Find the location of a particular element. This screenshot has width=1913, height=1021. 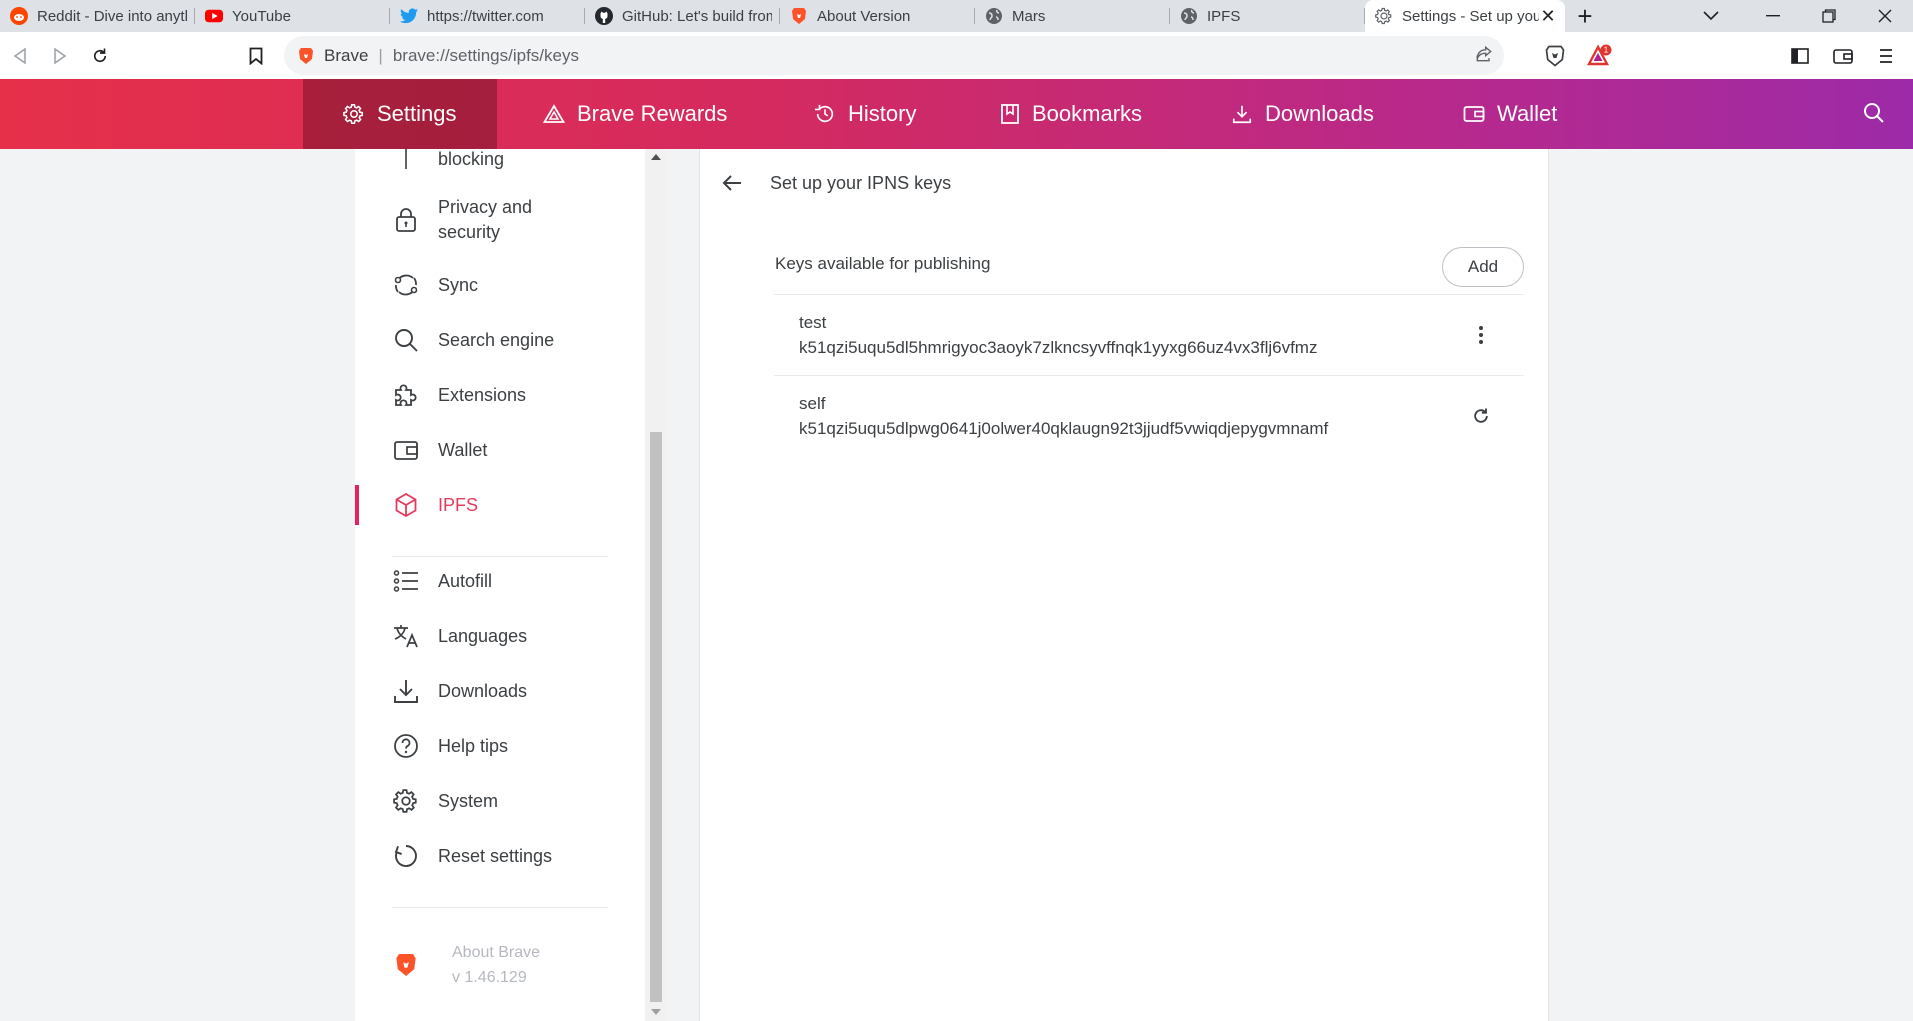

add-key-button: Add is located at coordinates (1483, 267).